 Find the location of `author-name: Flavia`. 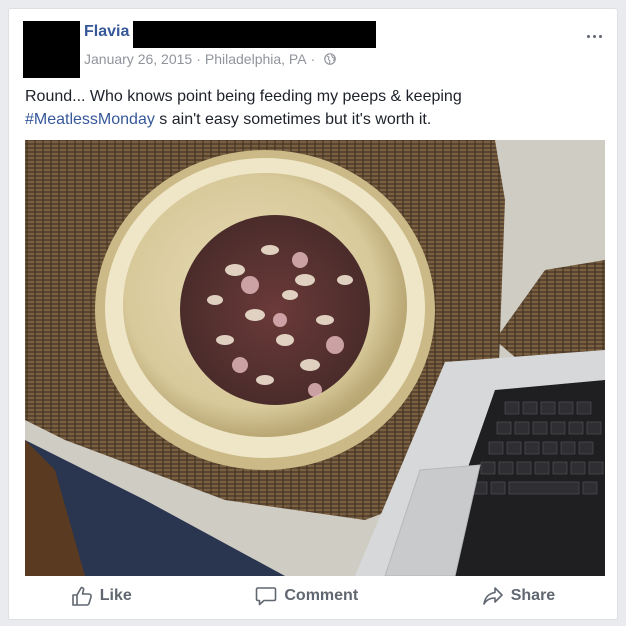

author-name: Flavia is located at coordinates (106, 32).